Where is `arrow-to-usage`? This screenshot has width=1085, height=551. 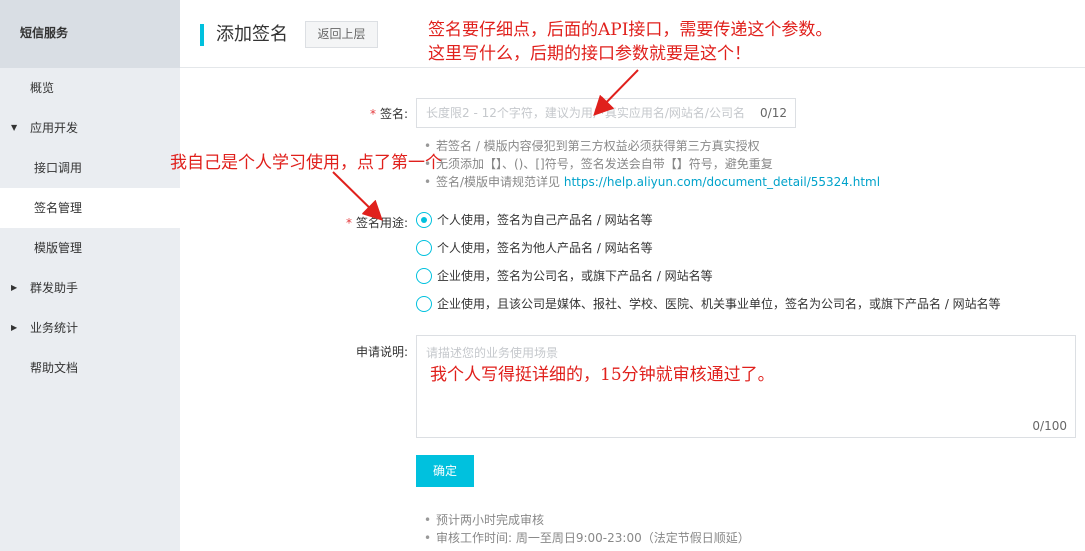 arrow-to-usage is located at coordinates (357, 196).